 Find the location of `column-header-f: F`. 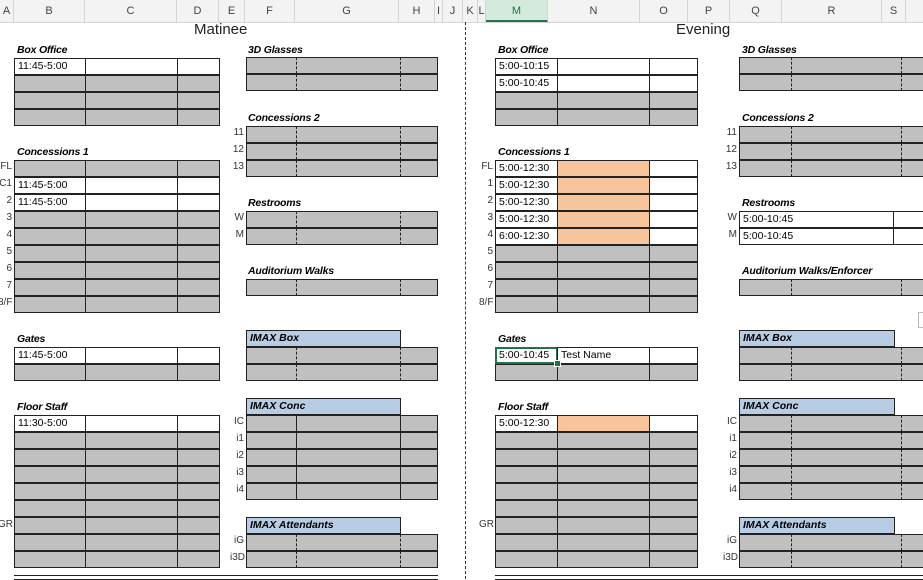

column-header-f: F is located at coordinates (270, 11).